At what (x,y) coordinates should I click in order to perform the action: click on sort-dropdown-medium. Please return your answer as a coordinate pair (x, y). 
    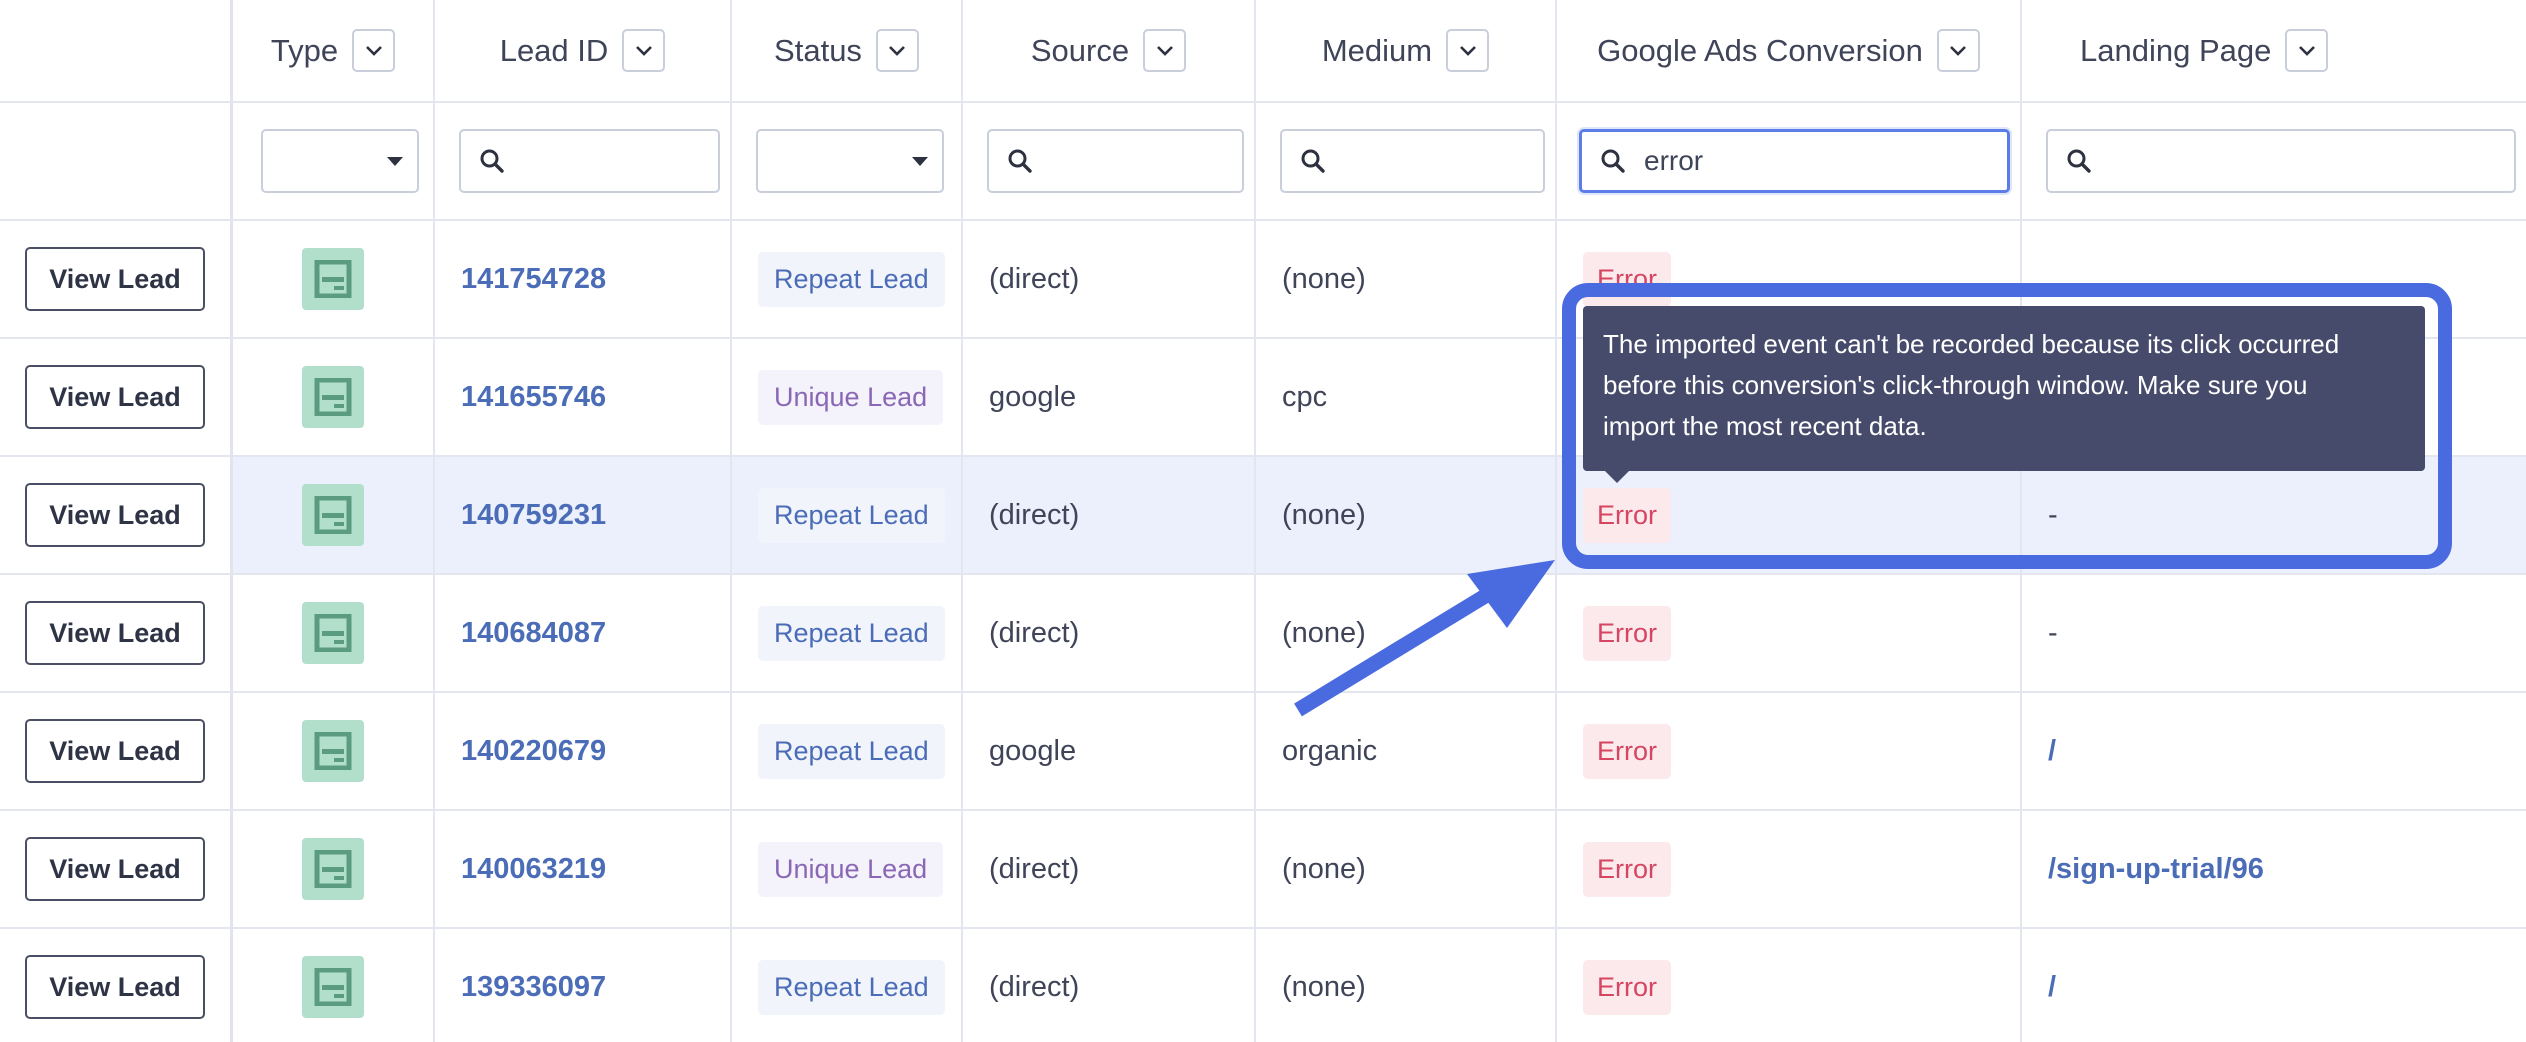
    Looking at the image, I should click on (1468, 50).